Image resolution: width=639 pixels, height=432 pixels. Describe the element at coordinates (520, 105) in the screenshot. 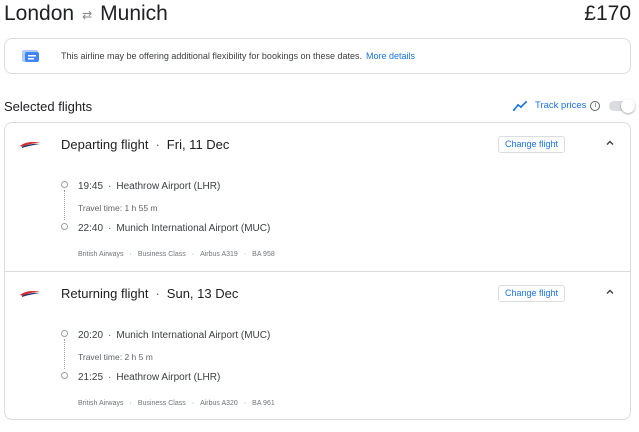

I see `trend-line-icon` at that location.